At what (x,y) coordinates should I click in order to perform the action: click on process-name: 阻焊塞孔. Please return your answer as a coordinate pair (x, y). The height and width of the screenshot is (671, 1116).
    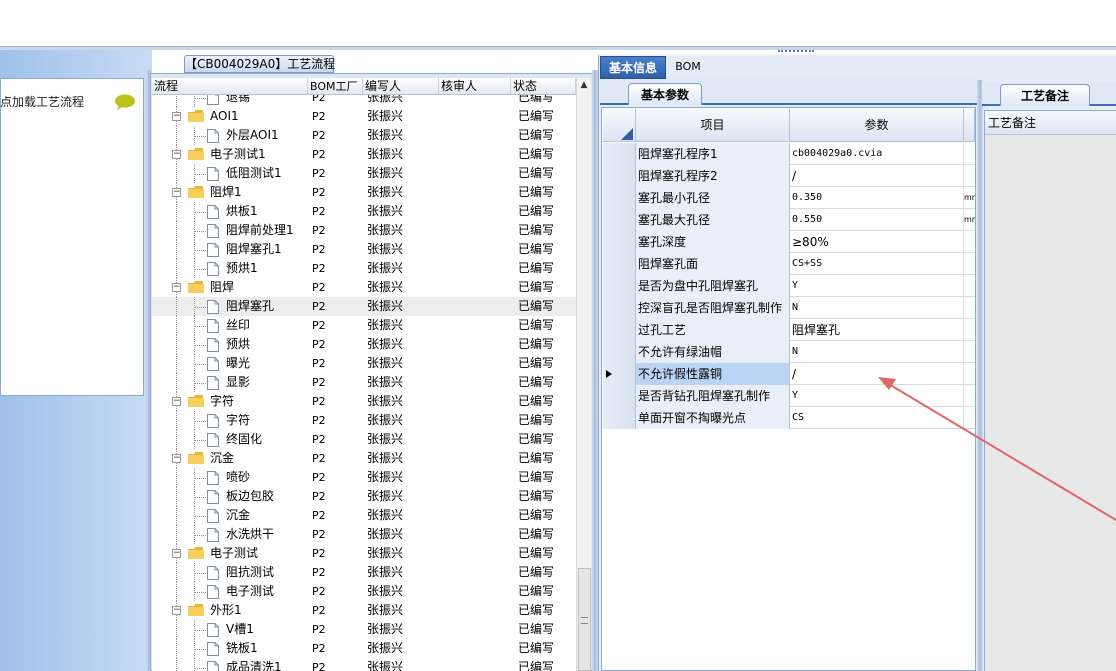
    Looking at the image, I should click on (250, 306).